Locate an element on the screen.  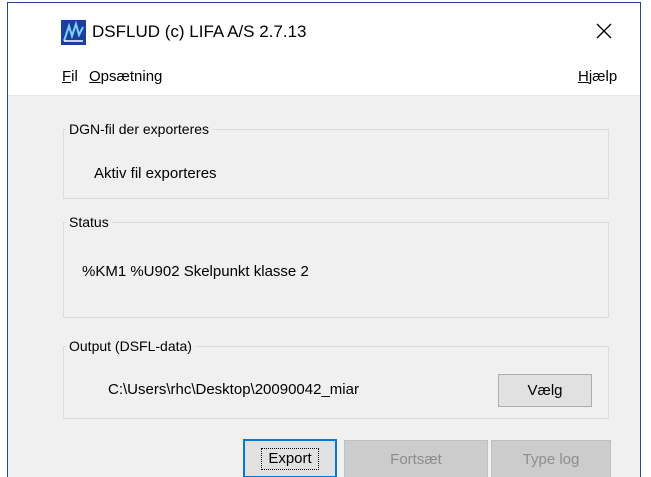
dgn-file-status: Aktiv fil exporteres is located at coordinates (155, 173).